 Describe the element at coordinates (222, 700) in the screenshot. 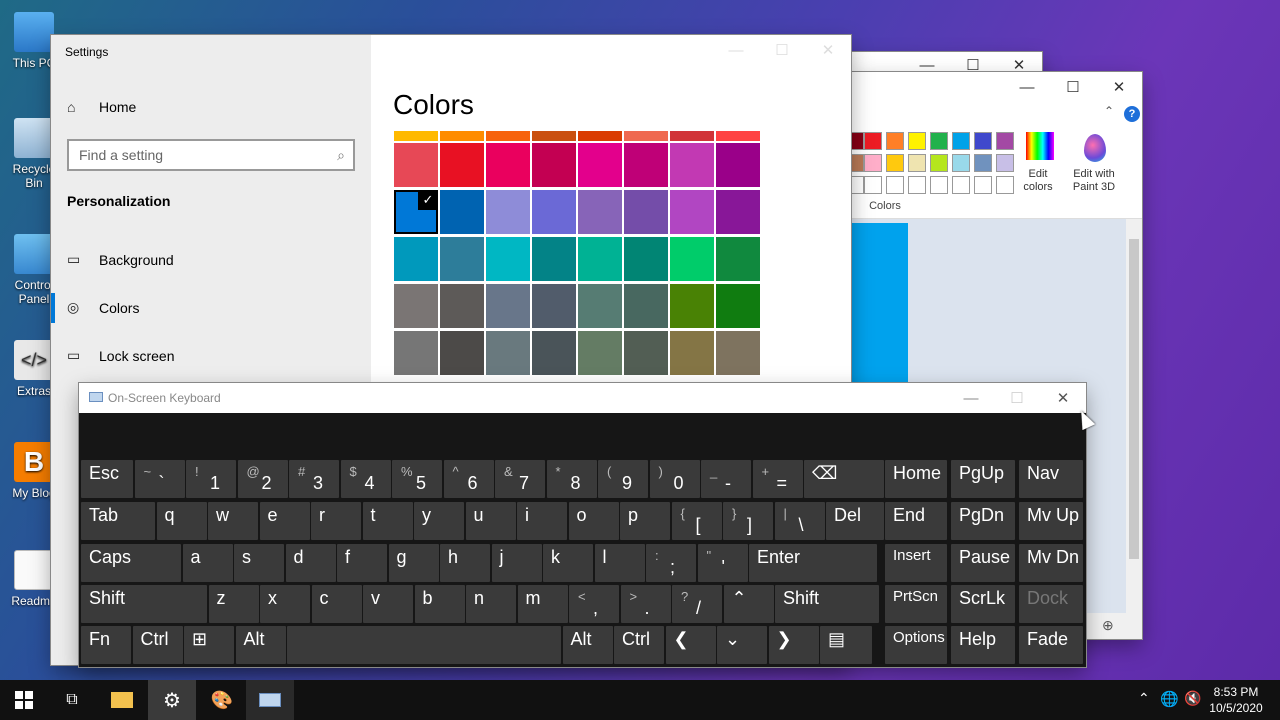

I see `taskbar-paint: 🎨` at that location.